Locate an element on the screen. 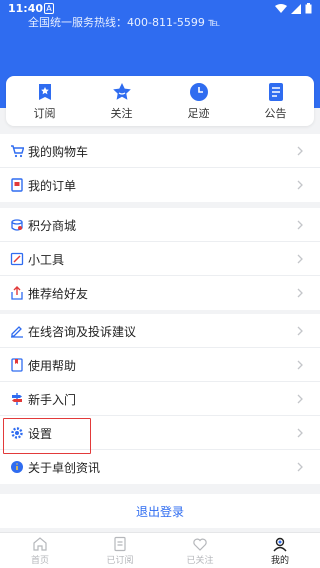  order-icon is located at coordinates (17, 185).